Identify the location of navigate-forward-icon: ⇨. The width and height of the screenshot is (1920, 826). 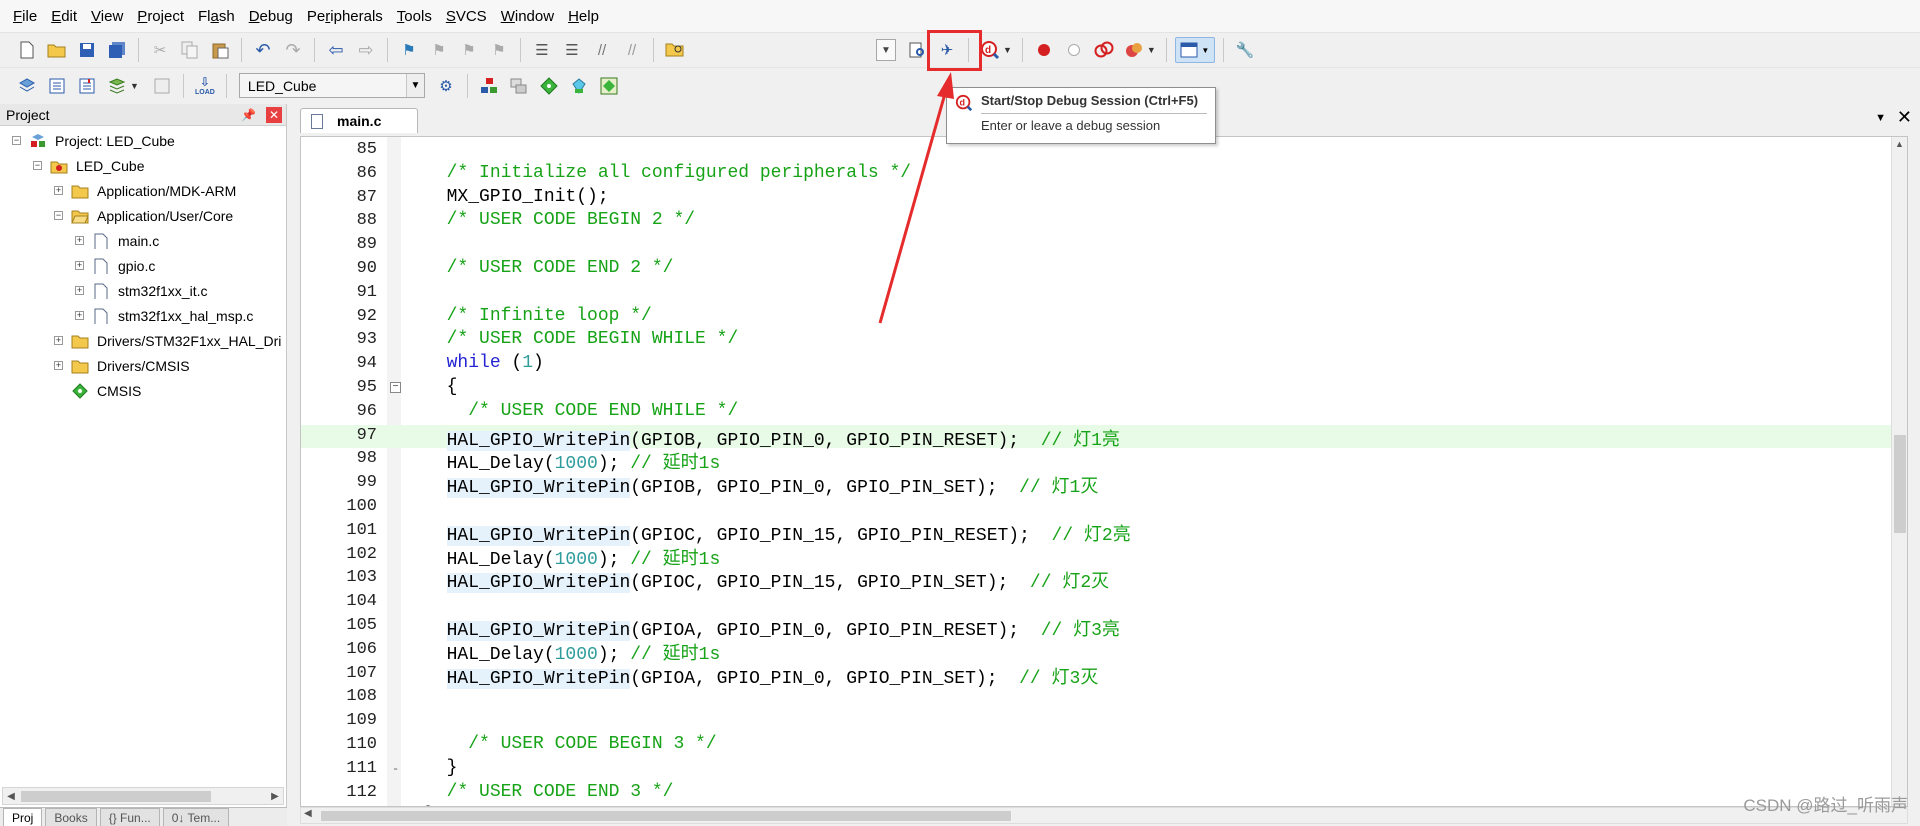
(366, 50).